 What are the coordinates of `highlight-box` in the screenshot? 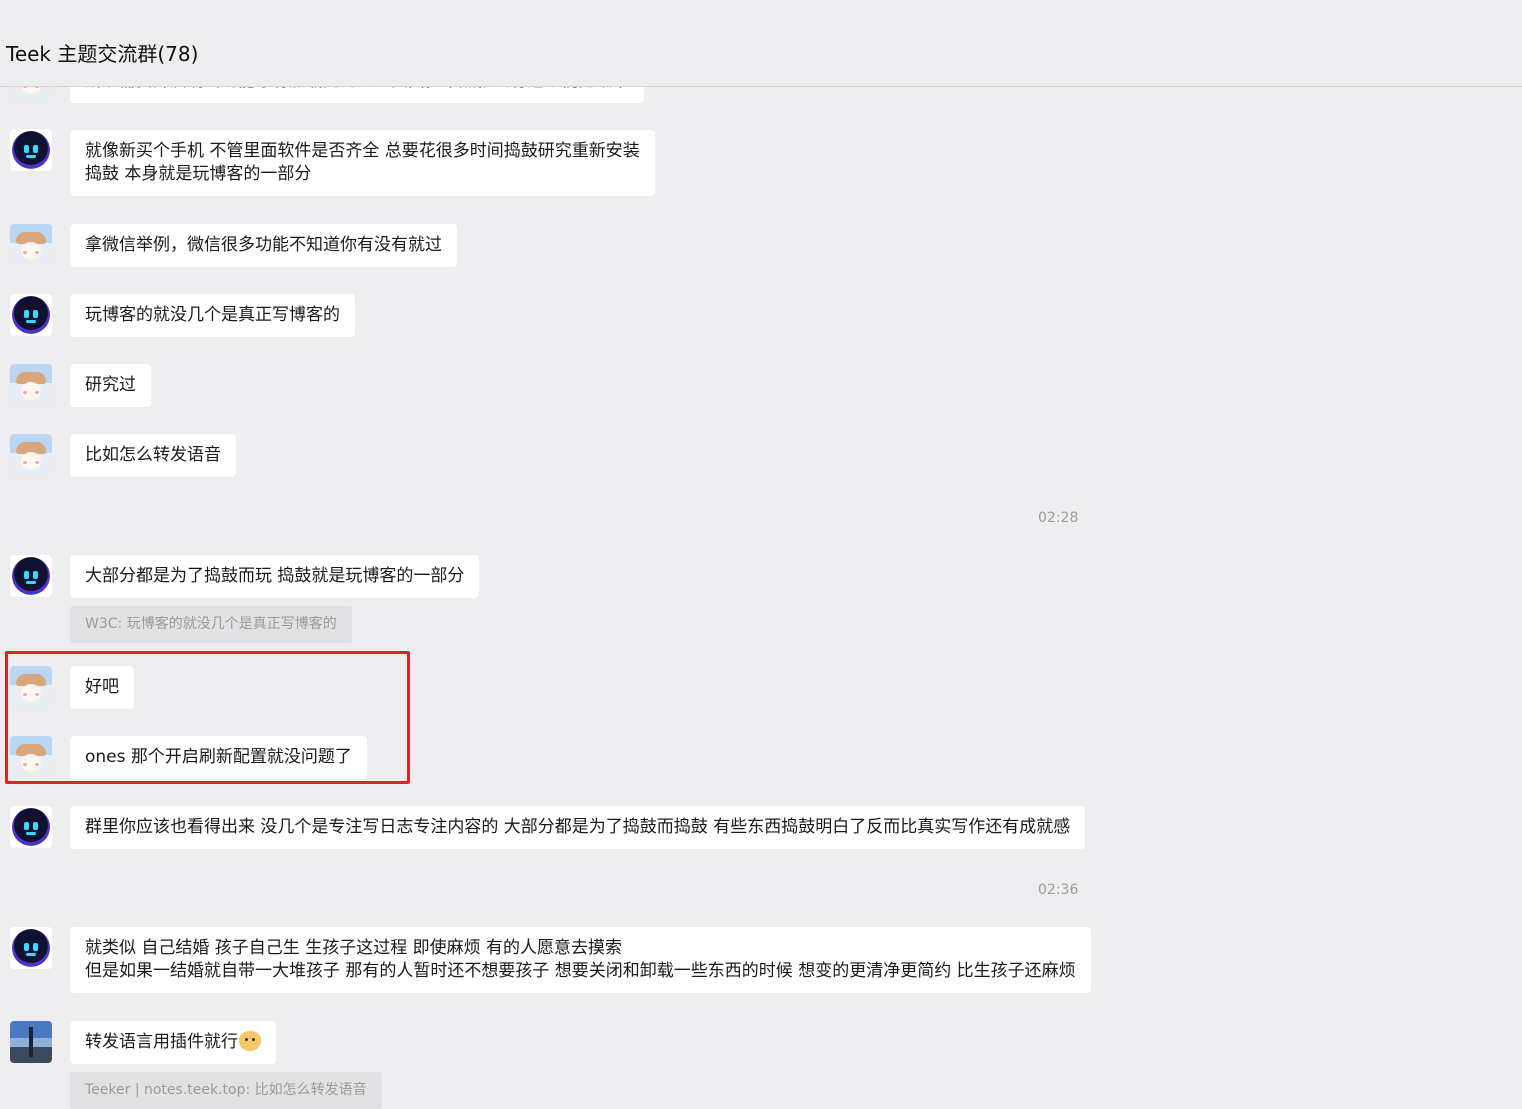 It's located at (207, 717).